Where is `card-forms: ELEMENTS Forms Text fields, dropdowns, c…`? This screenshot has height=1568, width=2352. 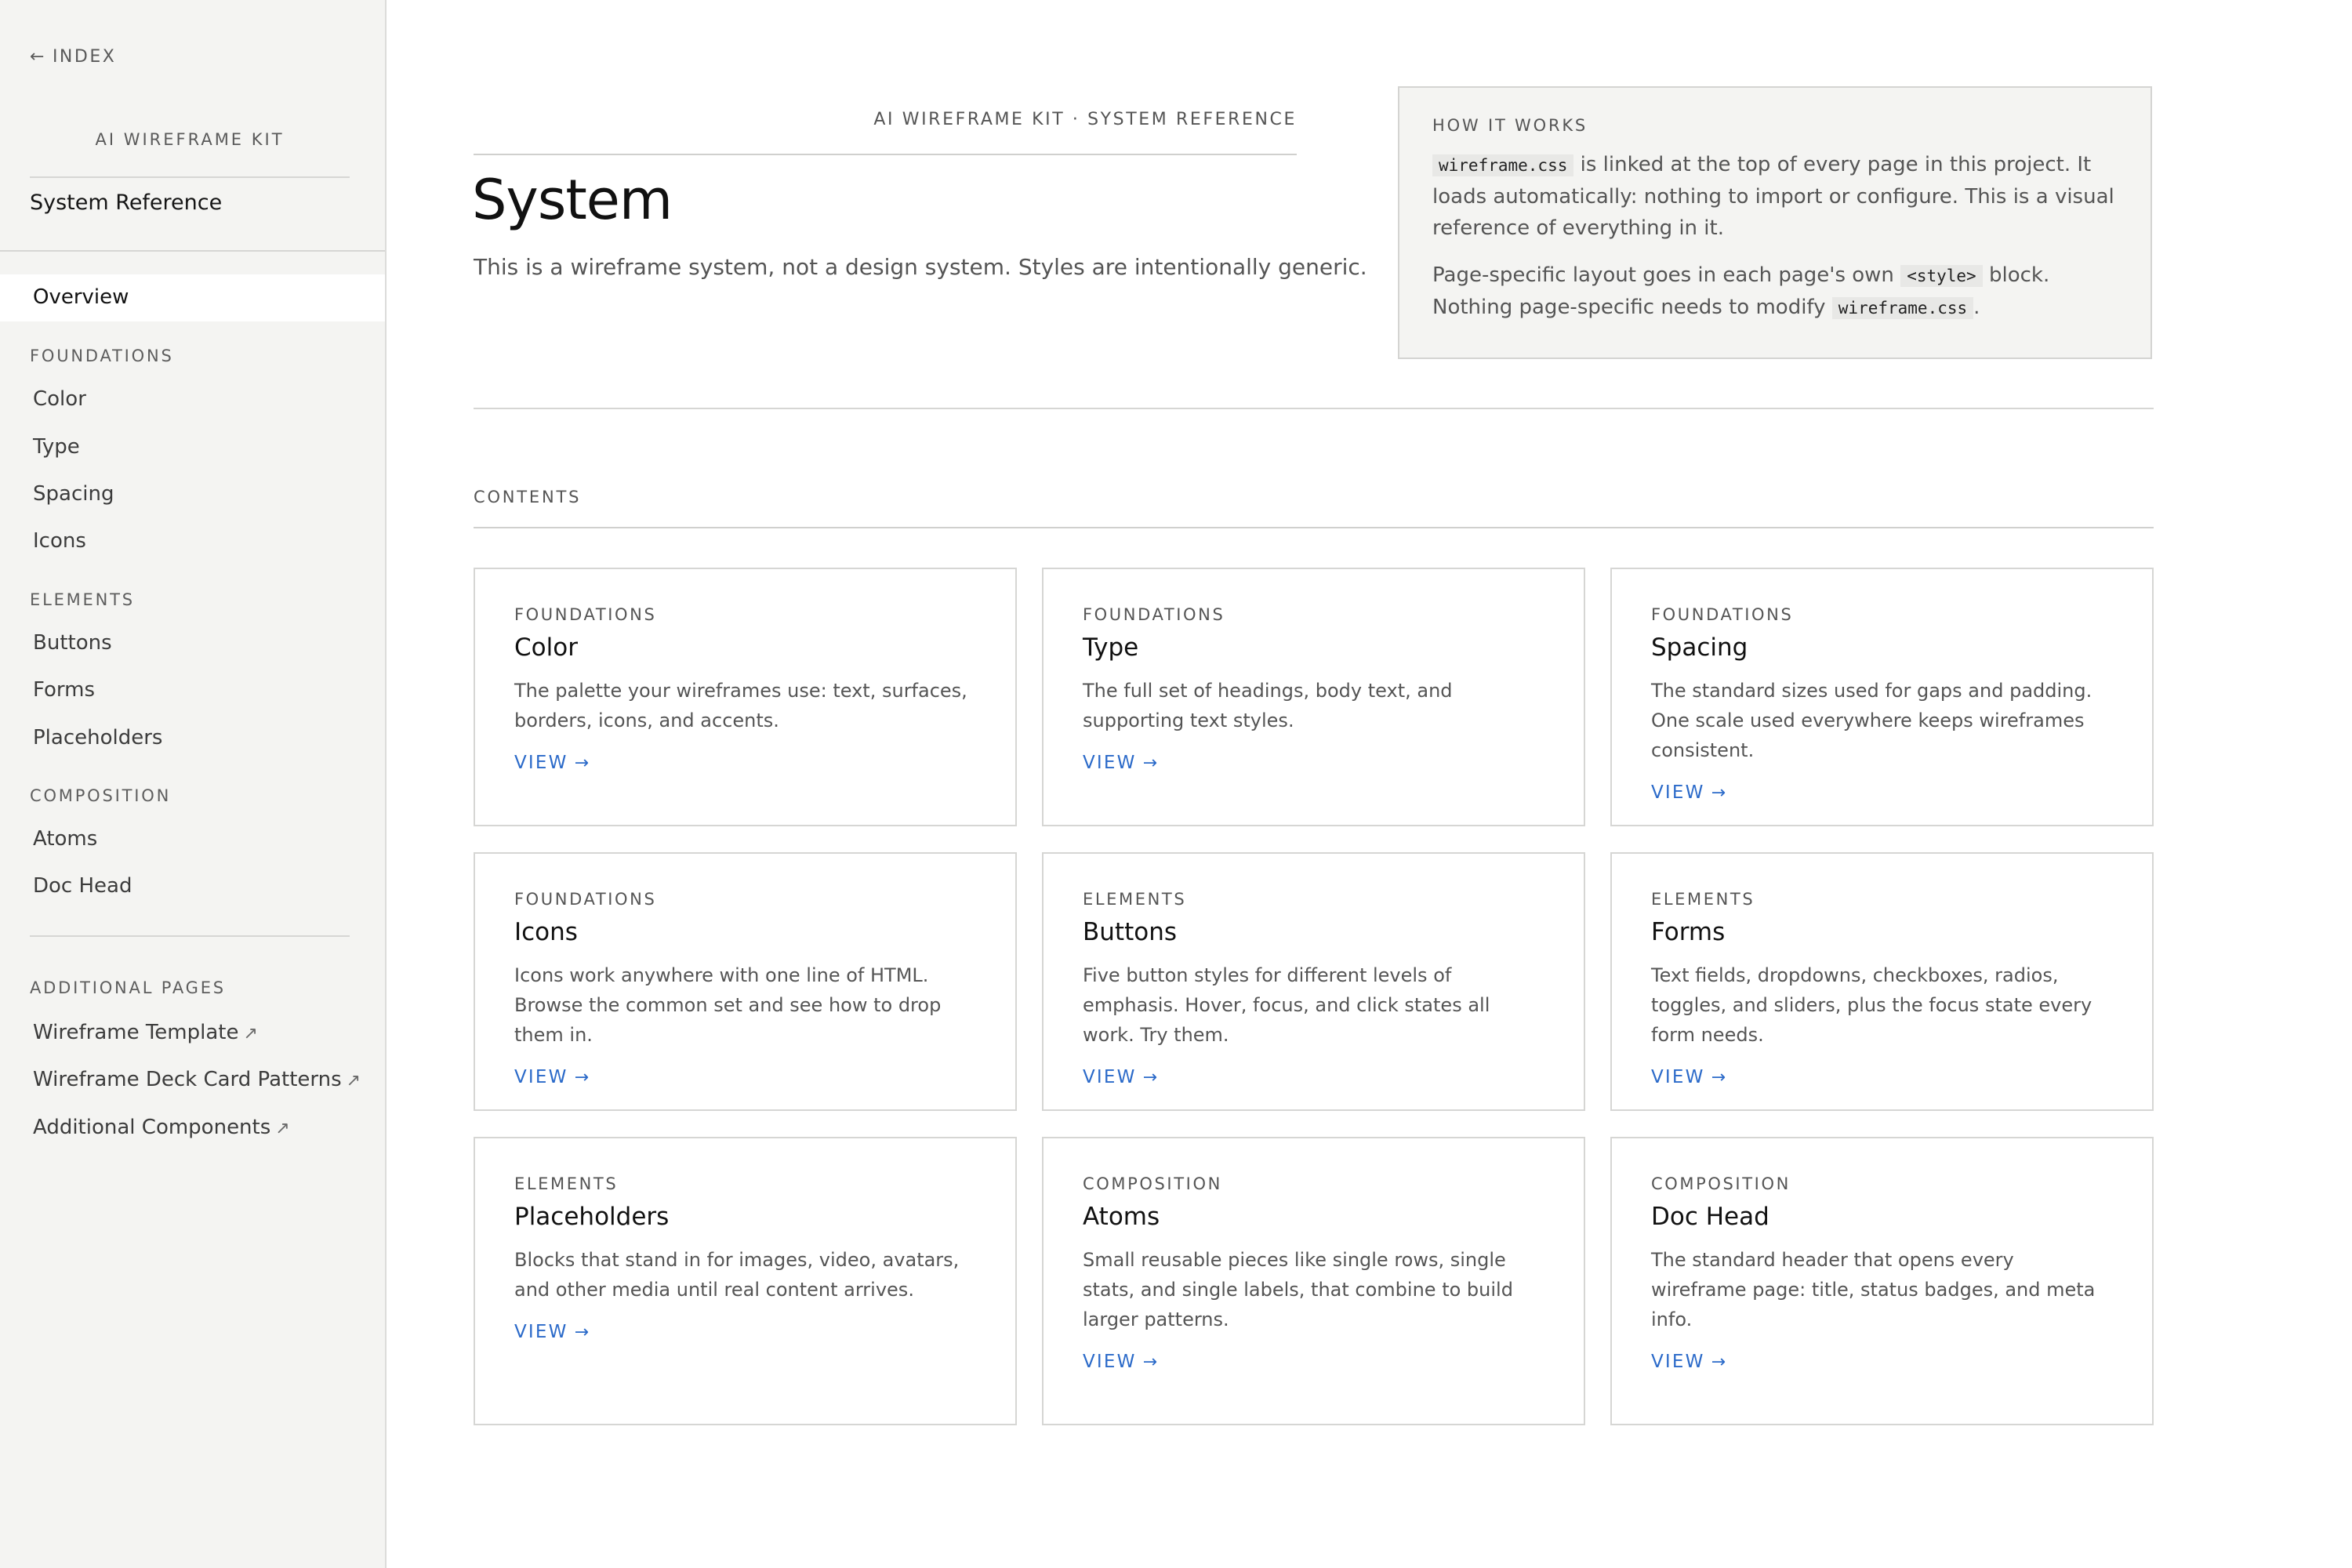 card-forms: ELEMENTS Forms Text fields, dropdowns, c… is located at coordinates (1882, 981).